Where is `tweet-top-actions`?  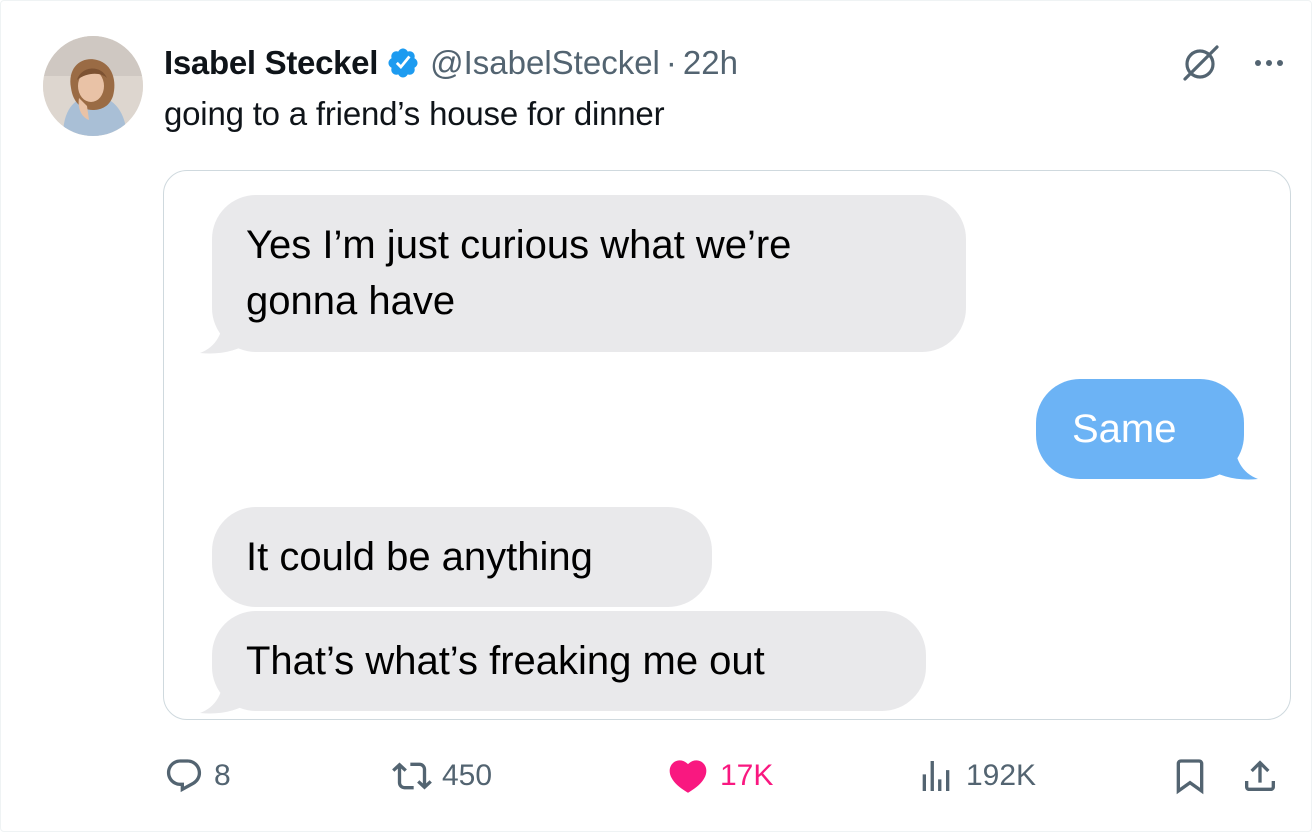
tweet-top-actions is located at coordinates (1236, 63).